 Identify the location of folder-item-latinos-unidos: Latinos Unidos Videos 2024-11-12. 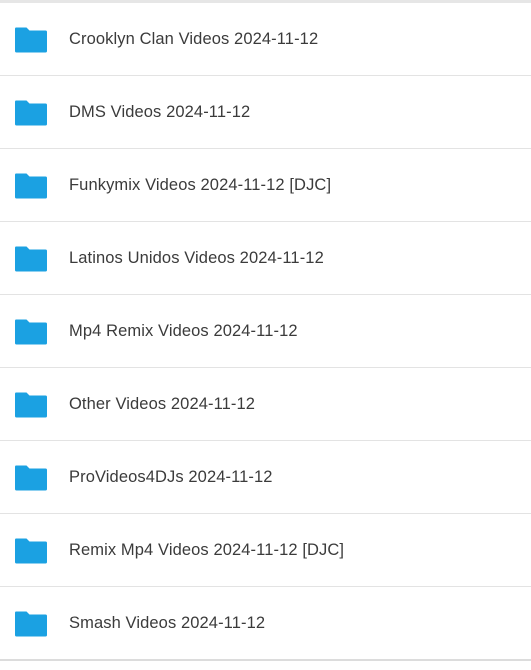
(265, 258).